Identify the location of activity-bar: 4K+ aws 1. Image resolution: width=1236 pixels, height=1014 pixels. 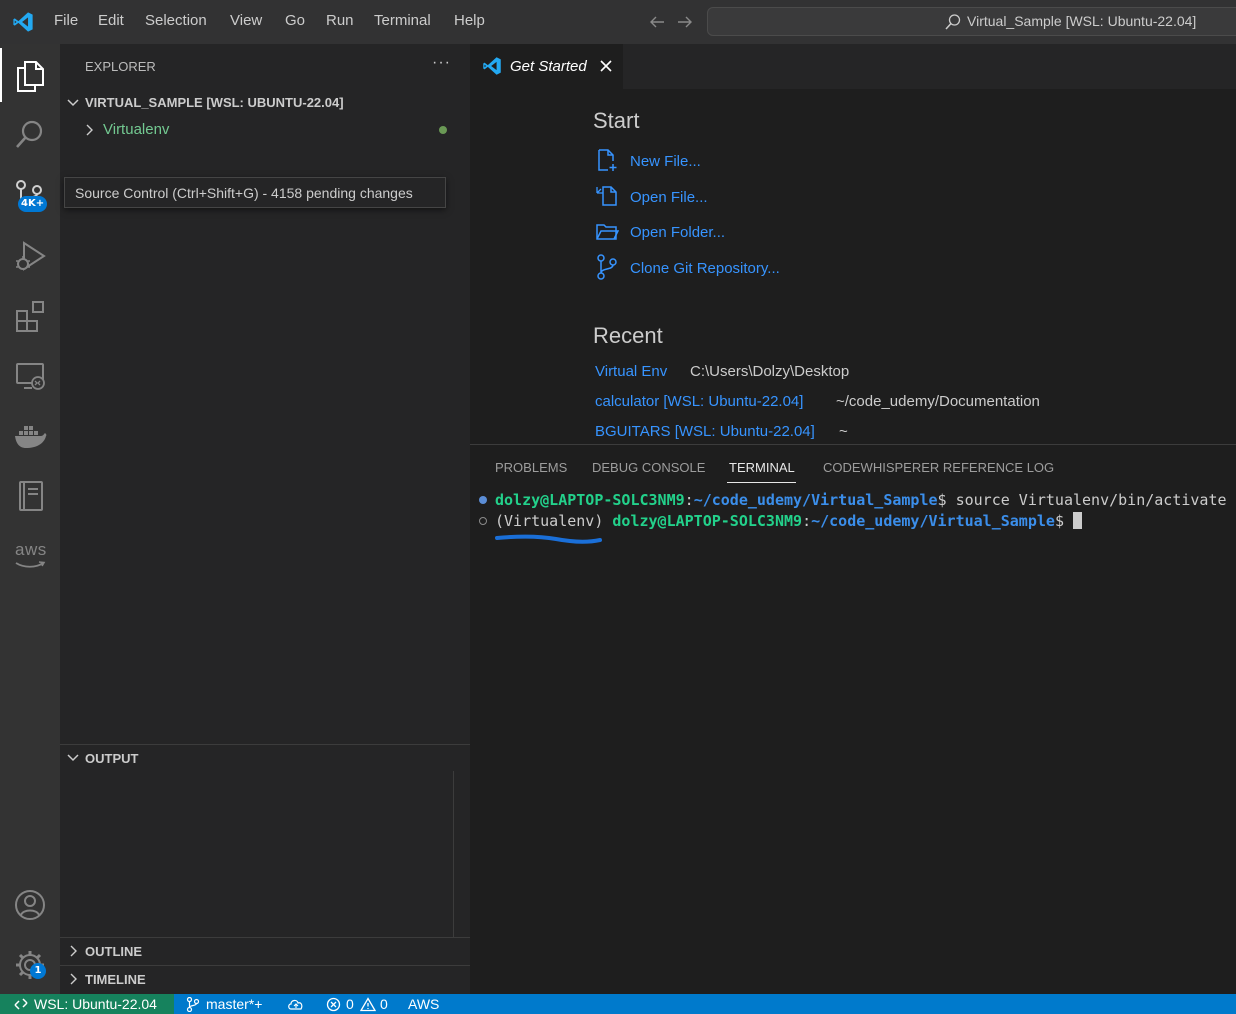
(30, 519).